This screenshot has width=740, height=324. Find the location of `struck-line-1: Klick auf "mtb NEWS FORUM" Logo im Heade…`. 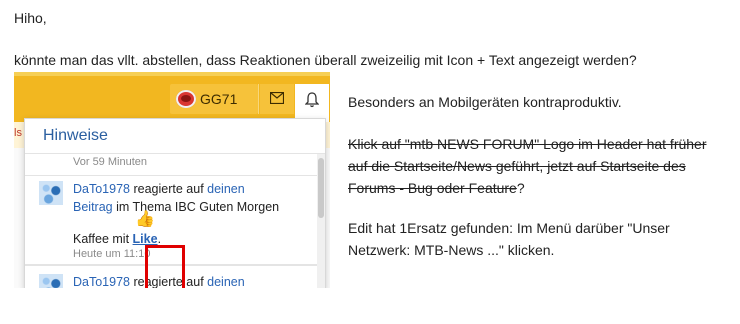

struck-line-1: Klick auf "mtb NEWS FORUM" Logo im Heade… is located at coordinates (527, 144).